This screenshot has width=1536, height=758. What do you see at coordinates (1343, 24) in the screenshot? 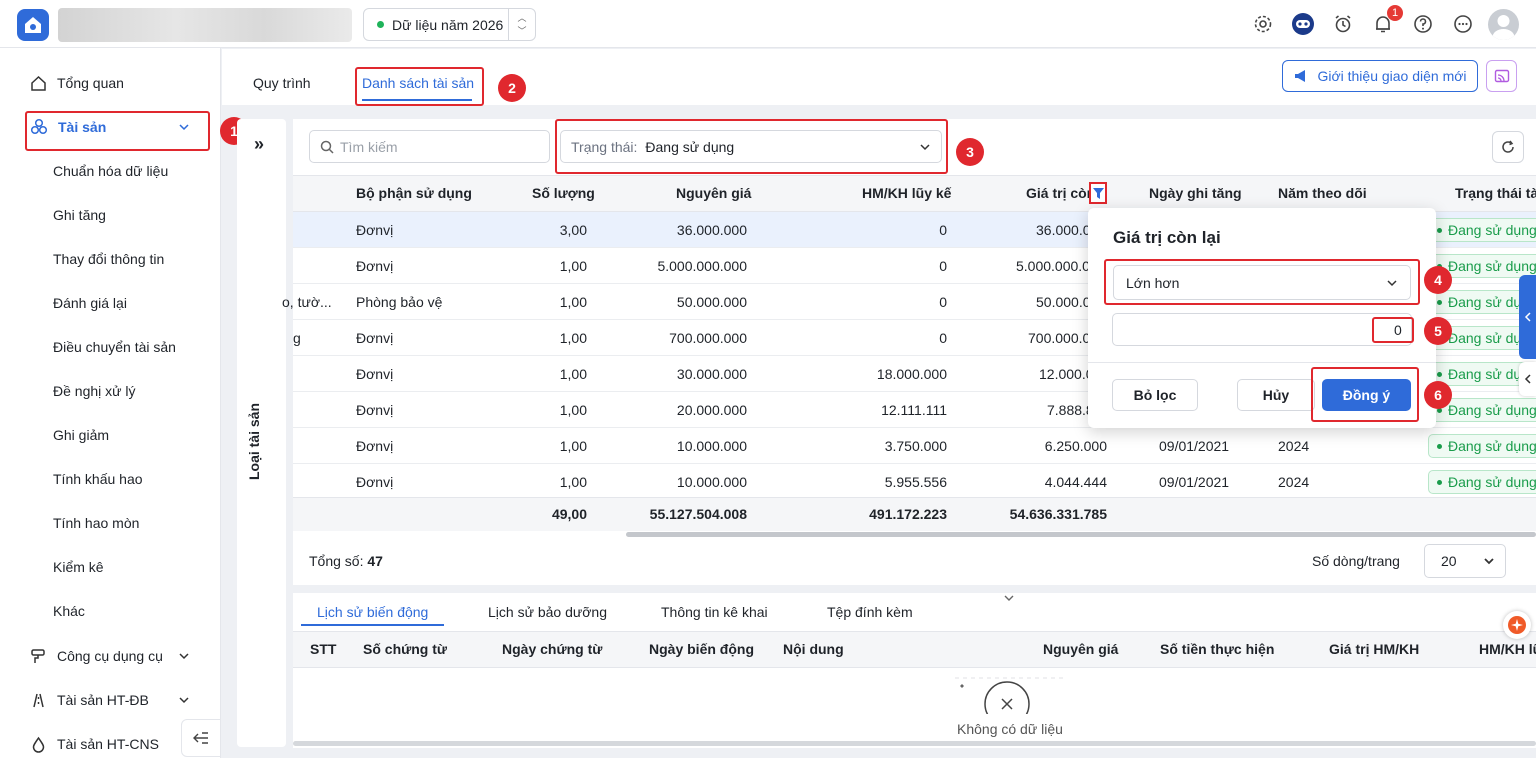
I see `alarm-icon` at bounding box center [1343, 24].